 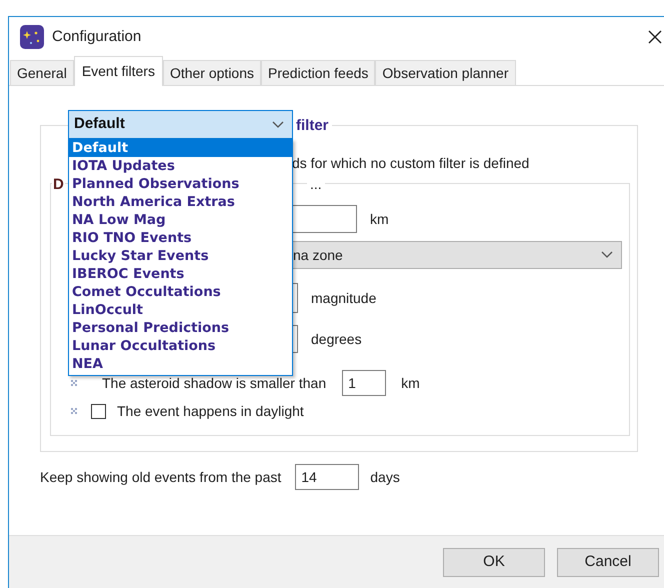 What do you see at coordinates (180, 148) in the screenshot?
I see `dropdown-option: Default` at bounding box center [180, 148].